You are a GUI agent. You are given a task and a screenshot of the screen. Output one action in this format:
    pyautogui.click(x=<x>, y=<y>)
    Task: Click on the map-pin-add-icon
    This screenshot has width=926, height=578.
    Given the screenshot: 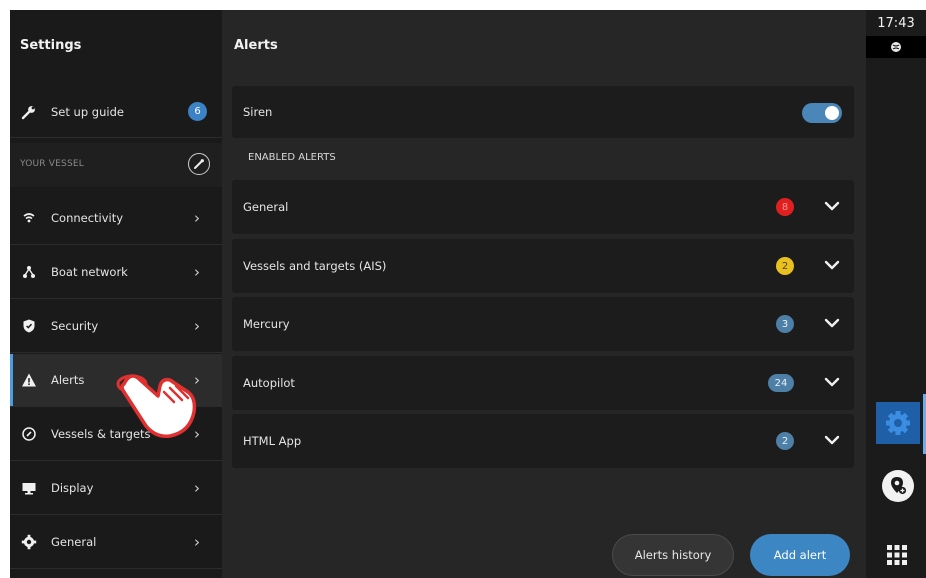 What is the action you would take?
    pyautogui.click(x=899, y=486)
    